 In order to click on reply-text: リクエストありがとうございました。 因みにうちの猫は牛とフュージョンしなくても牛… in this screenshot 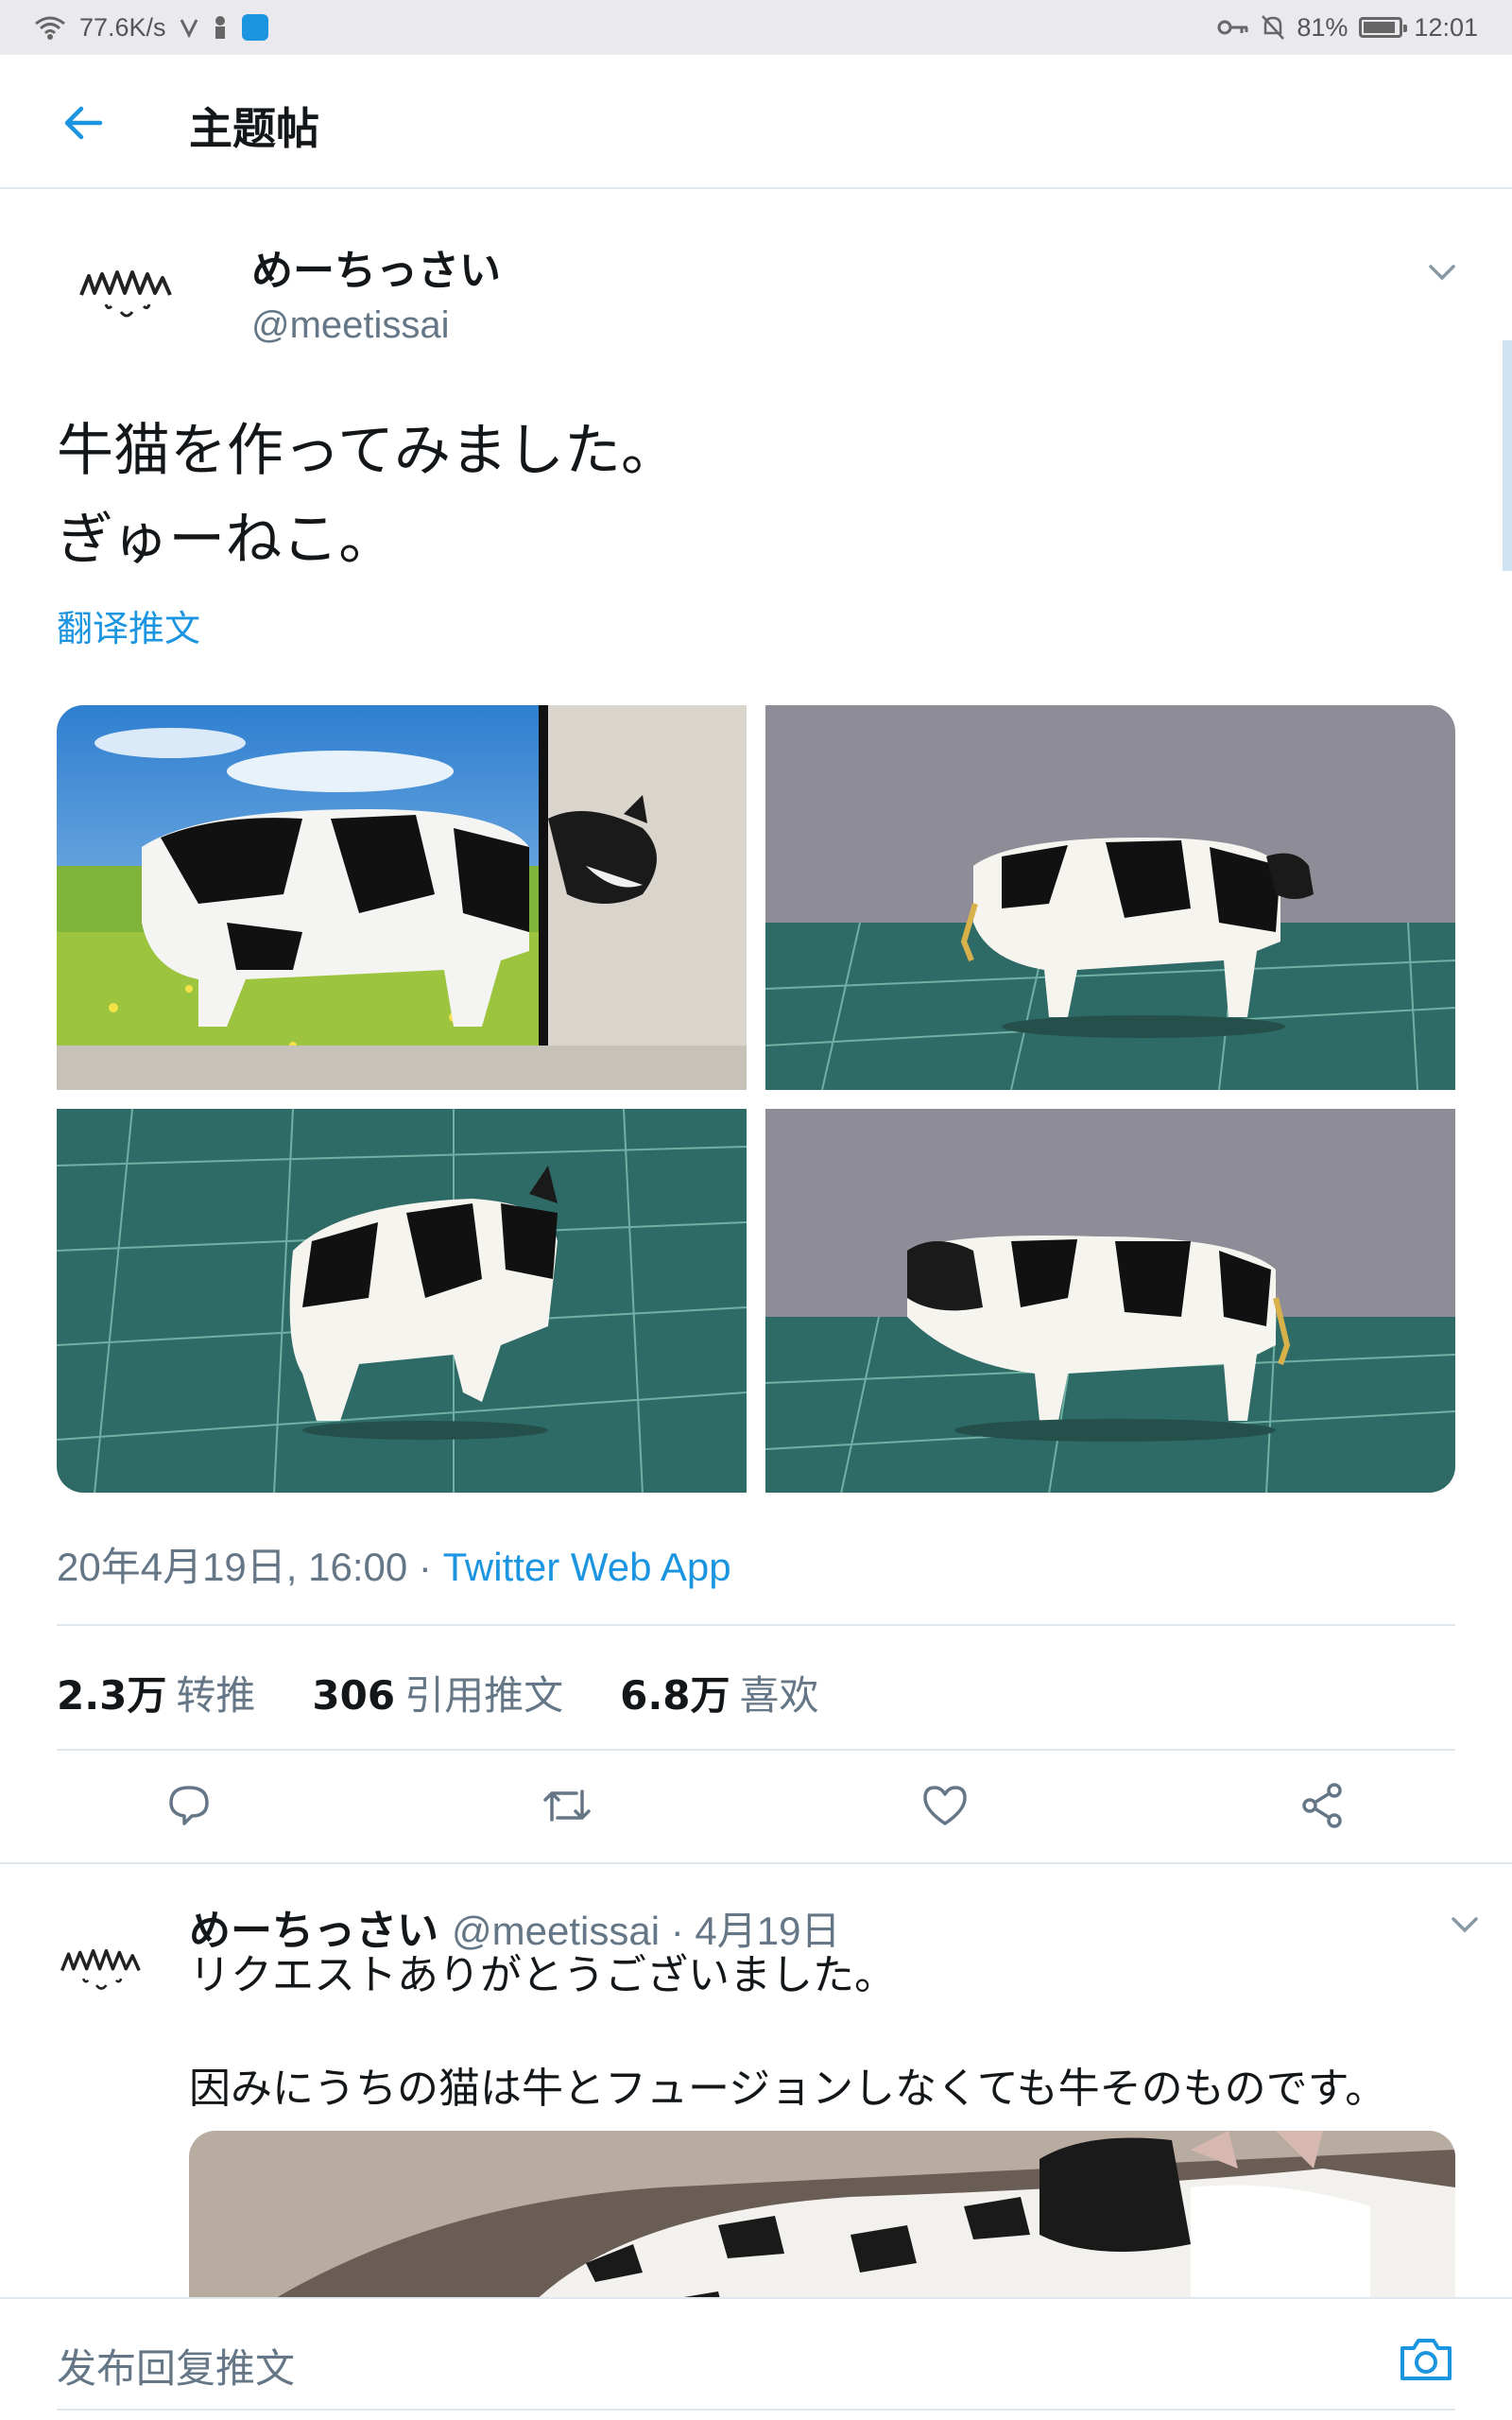, I will do `click(788, 2032)`.